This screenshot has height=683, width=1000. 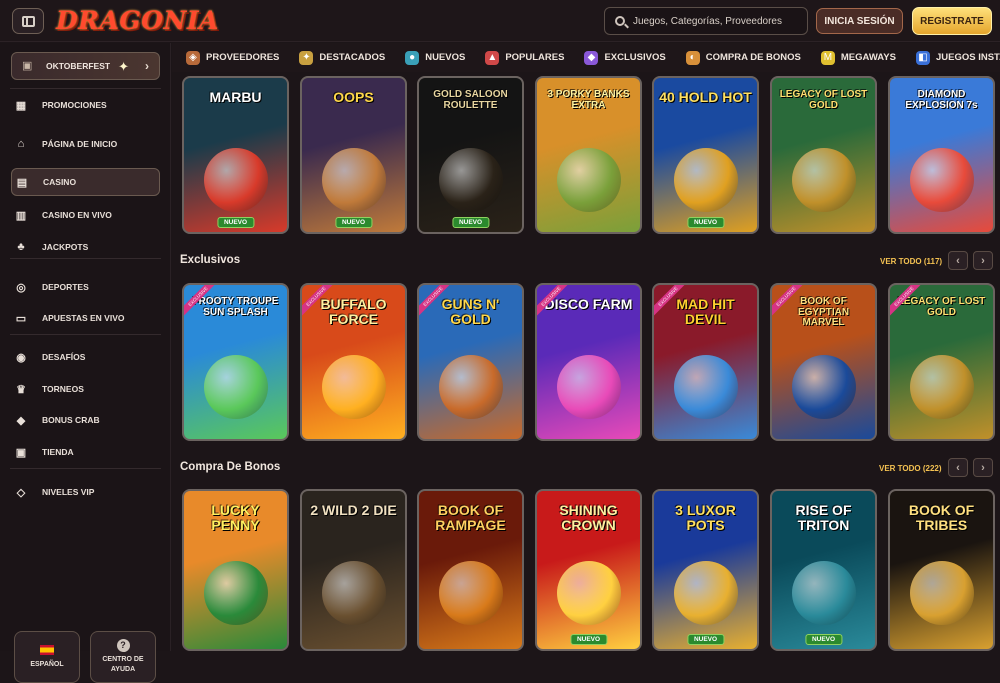 I want to click on promo-card-oktoberfest: ▣ OKTOBERFEST ✦ ›, so click(x=85, y=66).